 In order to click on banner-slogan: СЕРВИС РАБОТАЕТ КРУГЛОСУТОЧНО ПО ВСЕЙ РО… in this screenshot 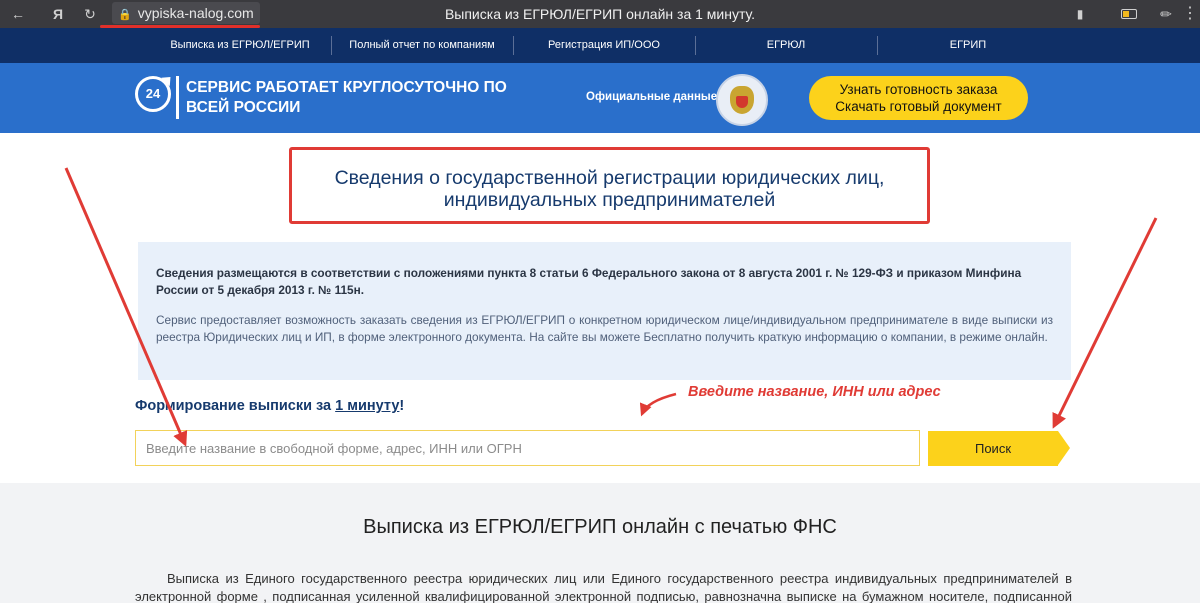, I will do `click(346, 97)`.